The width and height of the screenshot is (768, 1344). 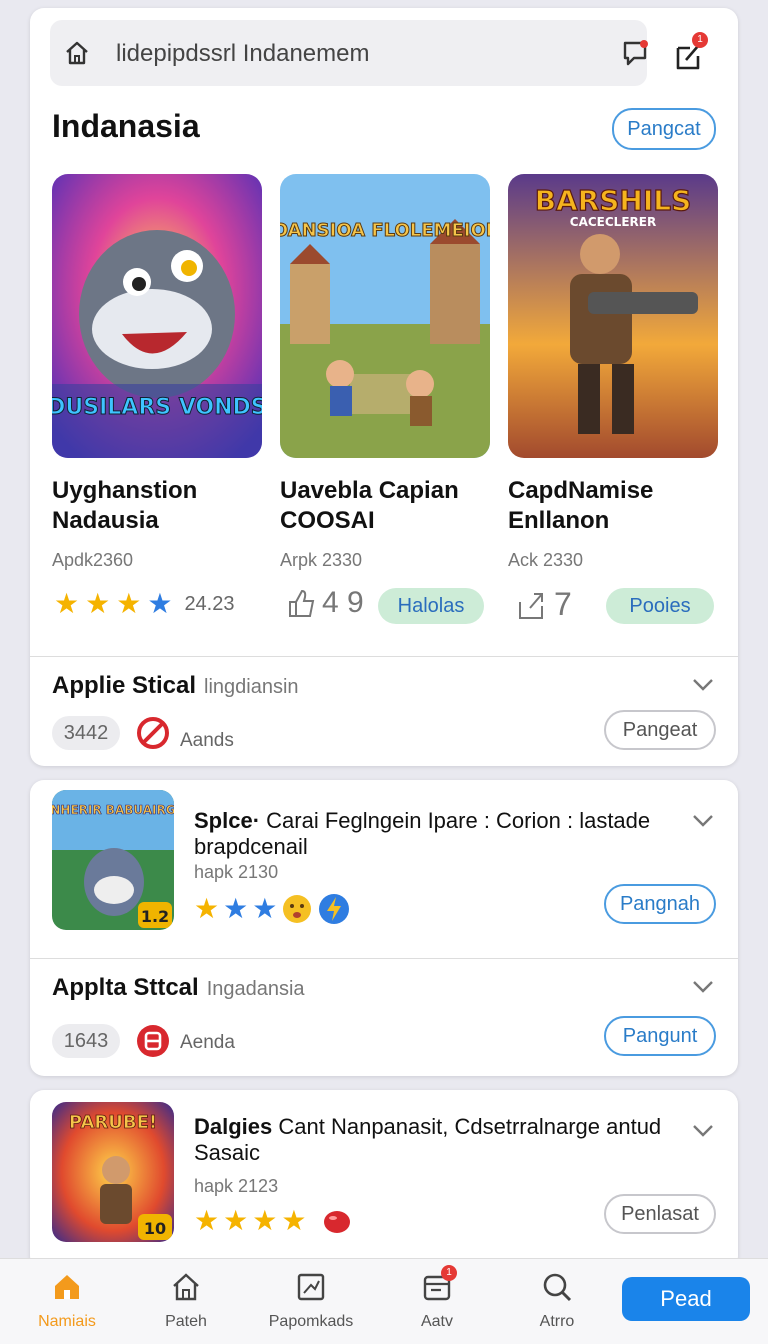 What do you see at coordinates (439, 1284) in the screenshot?
I see `nav-icon-wrap: 1` at bounding box center [439, 1284].